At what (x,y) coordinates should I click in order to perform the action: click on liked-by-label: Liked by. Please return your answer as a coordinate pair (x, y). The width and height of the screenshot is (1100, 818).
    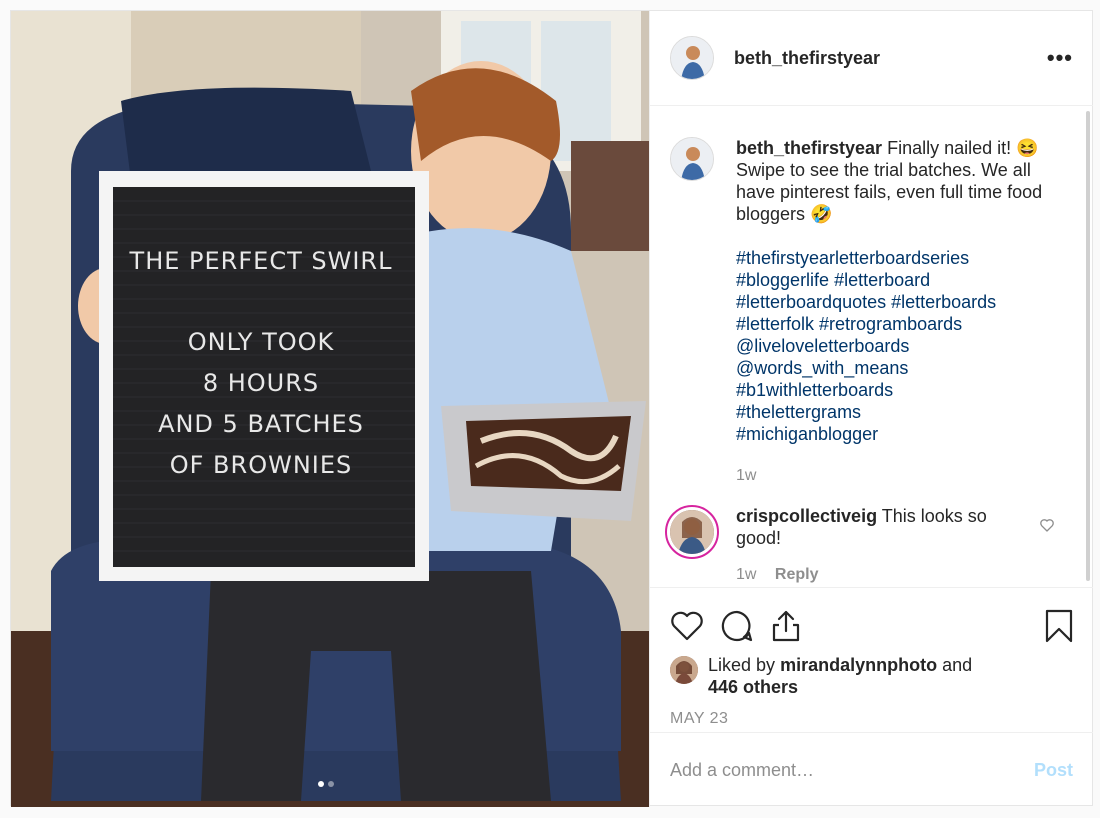
    Looking at the image, I should click on (742, 665).